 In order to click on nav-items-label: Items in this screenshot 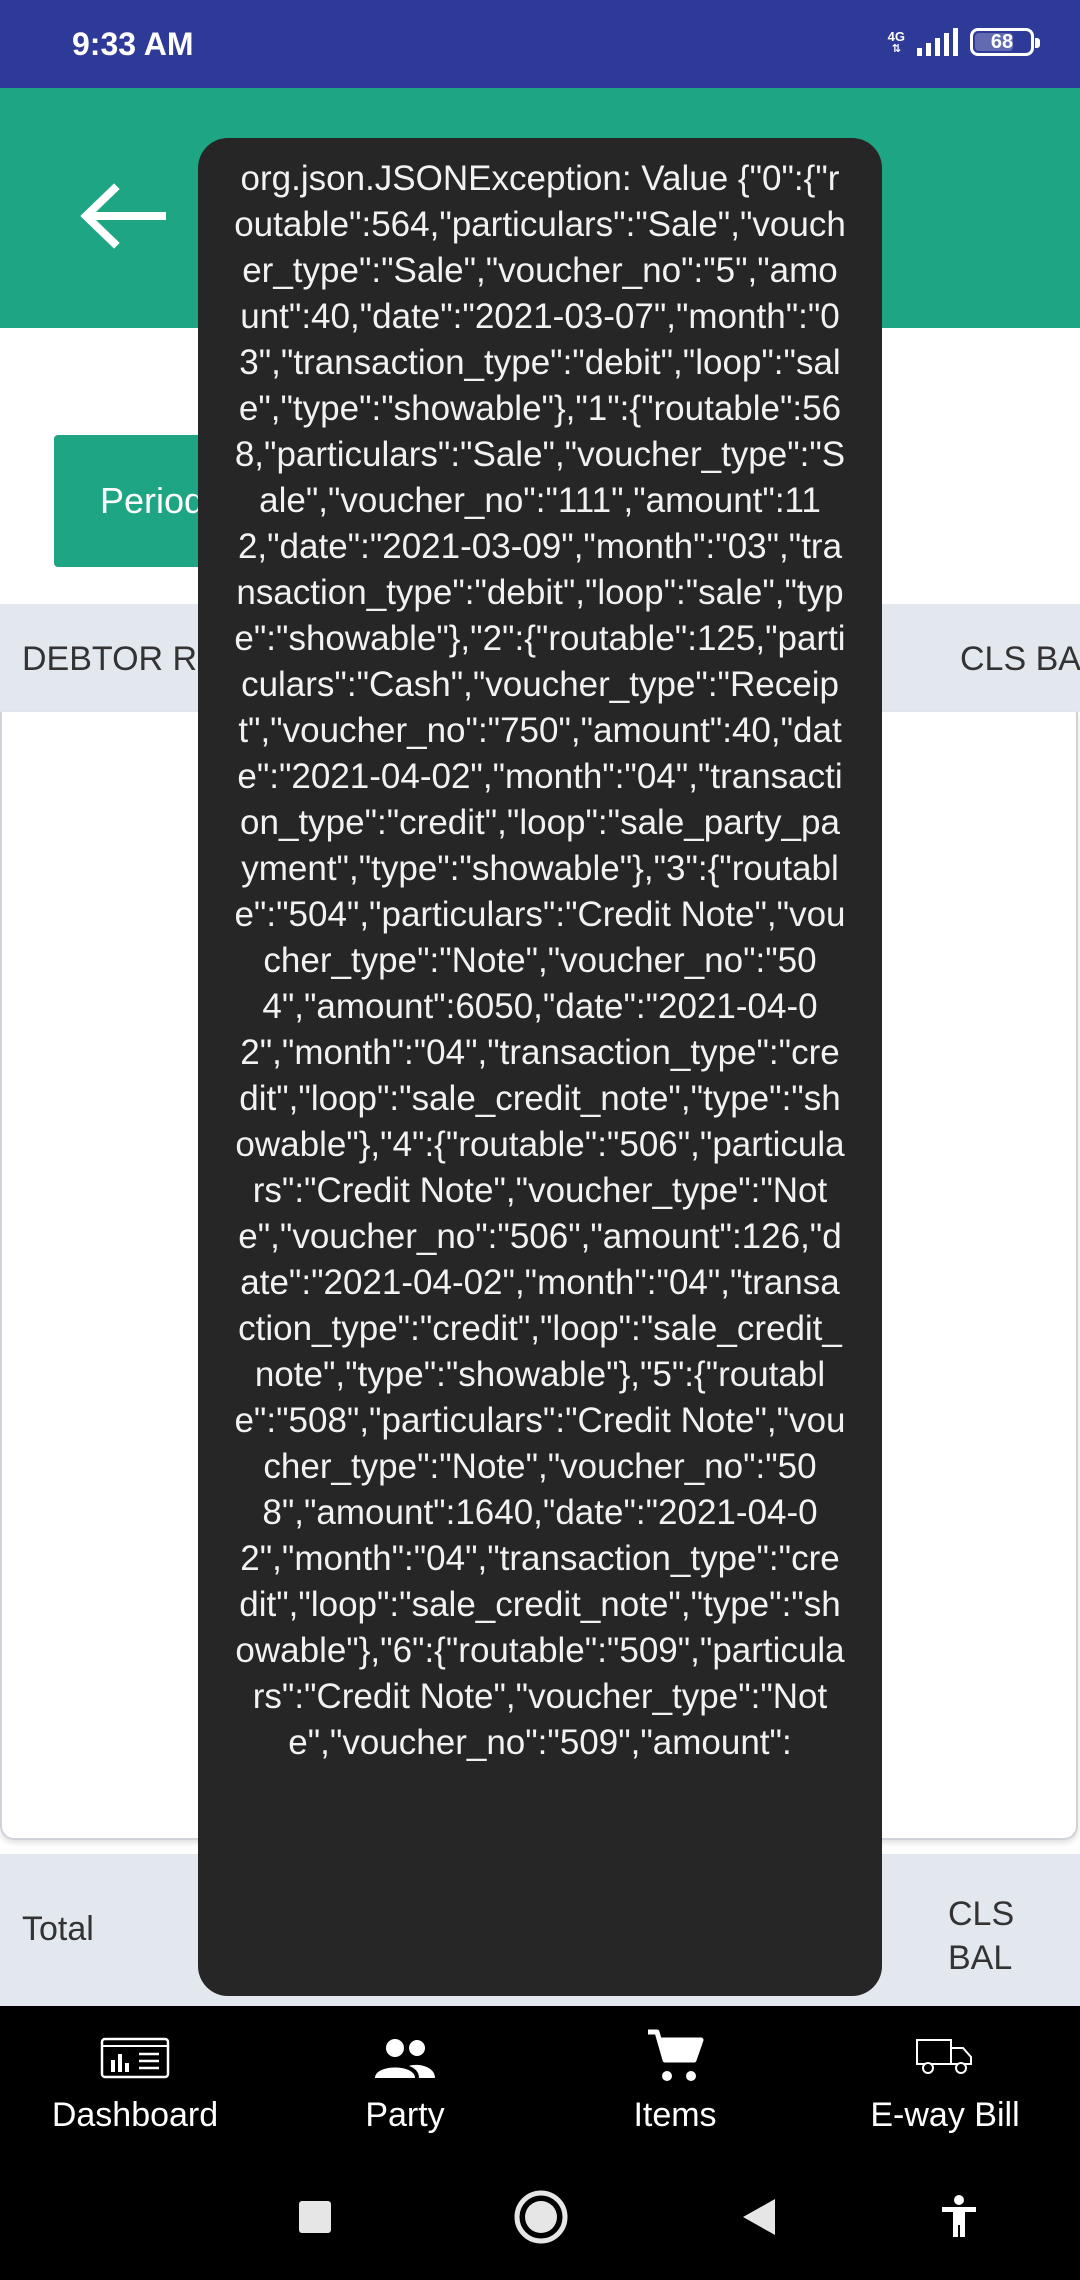, I will do `click(675, 2115)`.